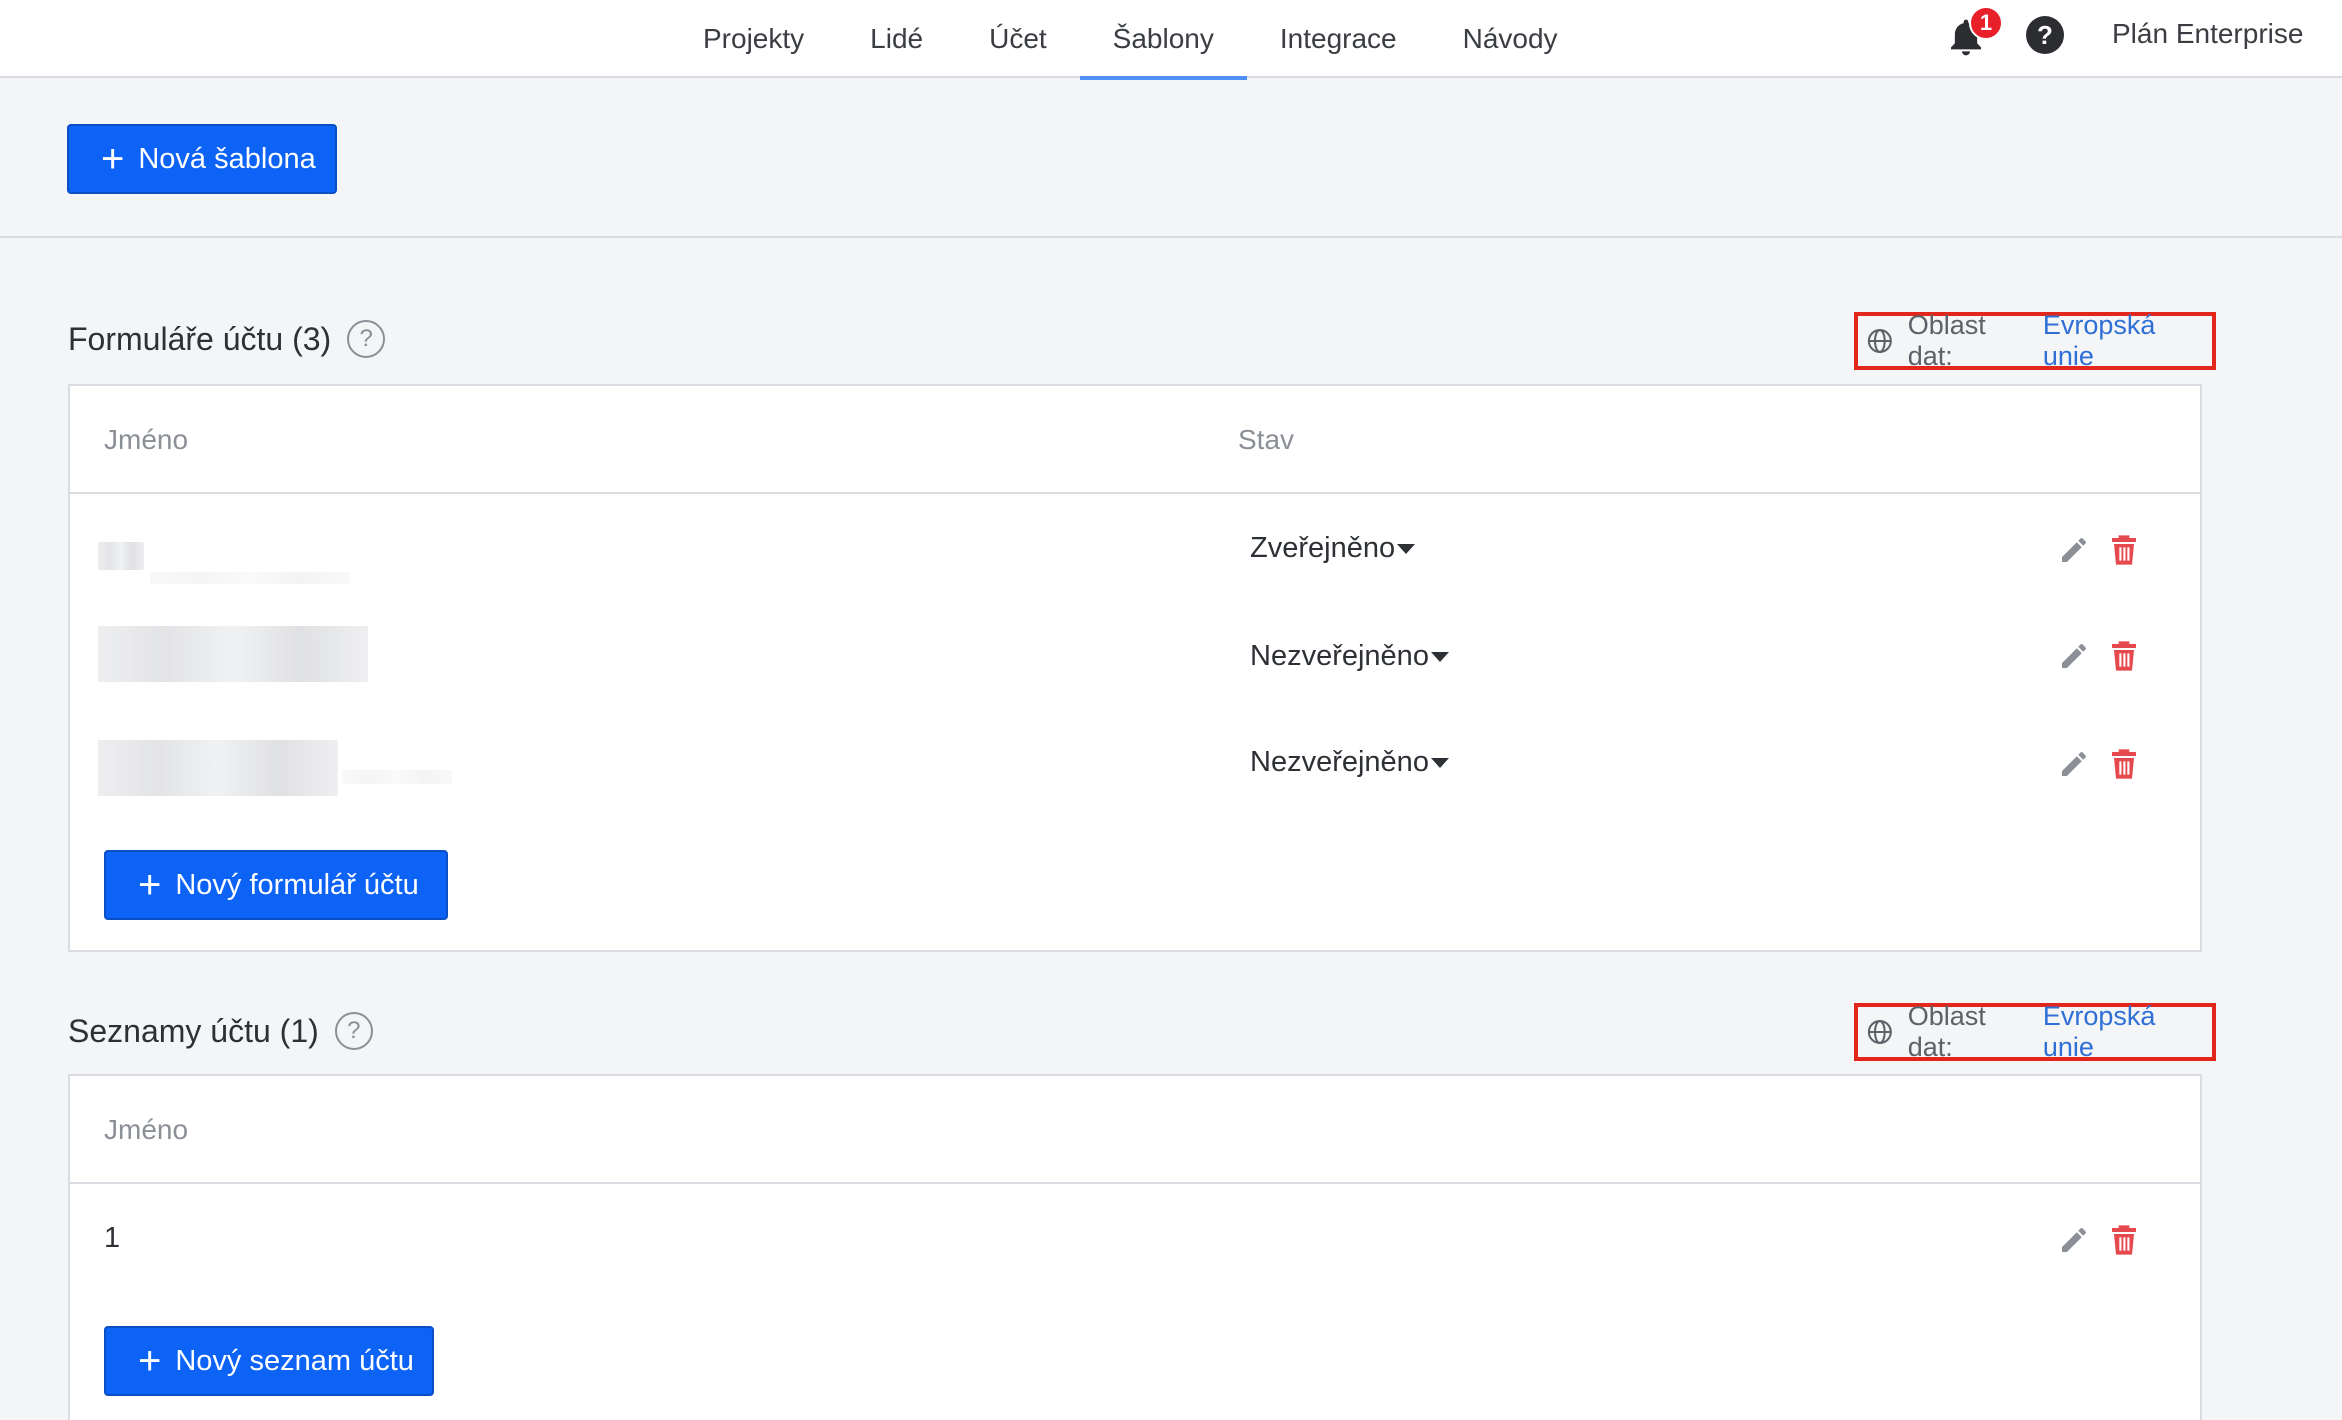  I want to click on column-header-status: Stav, so click(1266, 439).